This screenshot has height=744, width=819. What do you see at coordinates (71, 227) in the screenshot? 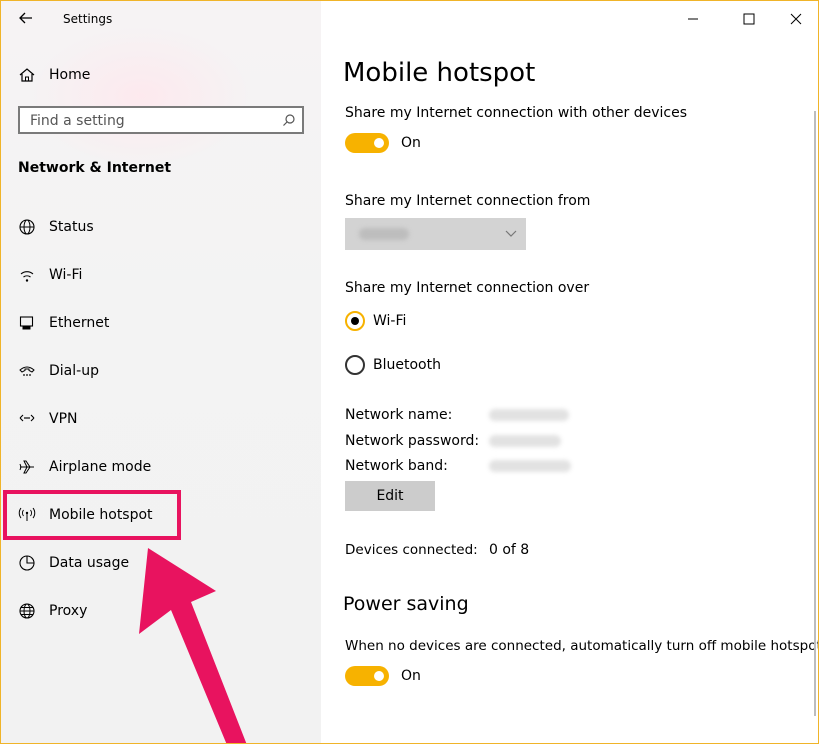
I see `sidebar-item-label: Status` at bounding box center [71, 227].